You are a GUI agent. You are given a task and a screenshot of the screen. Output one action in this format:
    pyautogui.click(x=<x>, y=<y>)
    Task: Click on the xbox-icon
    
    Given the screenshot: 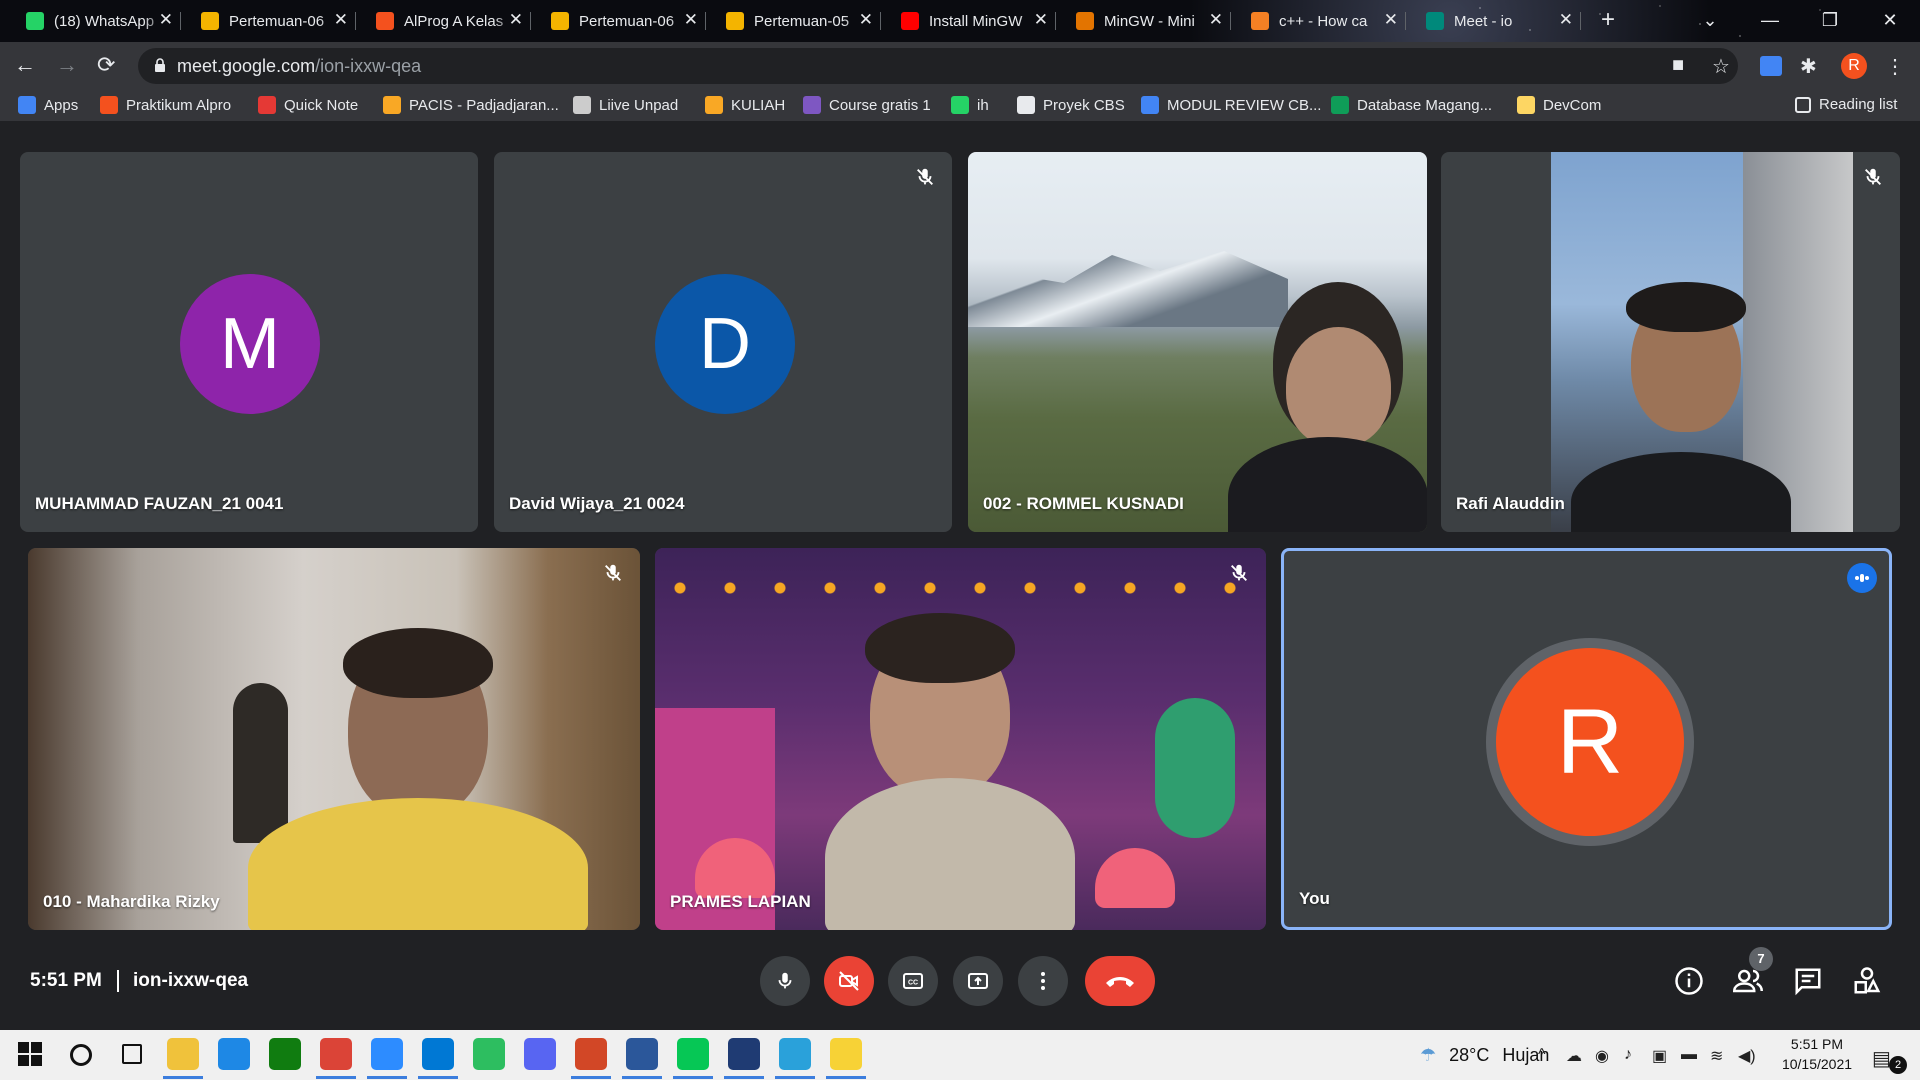 What is the action you would take?
    pyautogui.click(x=285, y=1054)
    